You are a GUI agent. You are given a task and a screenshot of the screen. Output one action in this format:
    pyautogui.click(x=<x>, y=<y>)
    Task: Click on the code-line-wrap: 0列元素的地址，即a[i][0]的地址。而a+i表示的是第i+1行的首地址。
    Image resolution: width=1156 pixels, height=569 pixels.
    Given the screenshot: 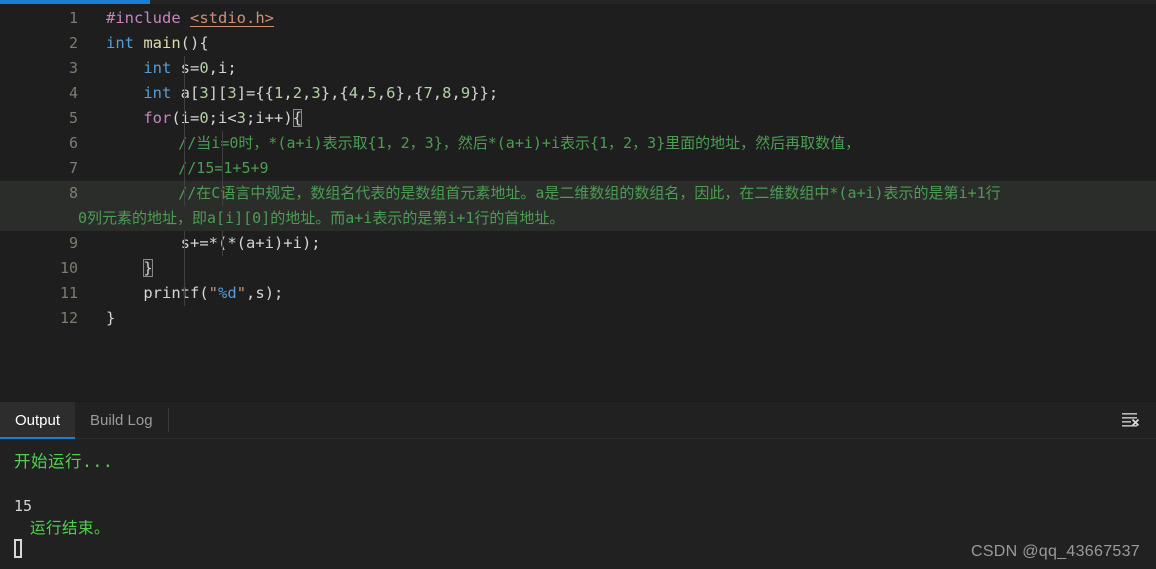 What is the action you would take?
    pyautogui.click(x=578, y=218)
    